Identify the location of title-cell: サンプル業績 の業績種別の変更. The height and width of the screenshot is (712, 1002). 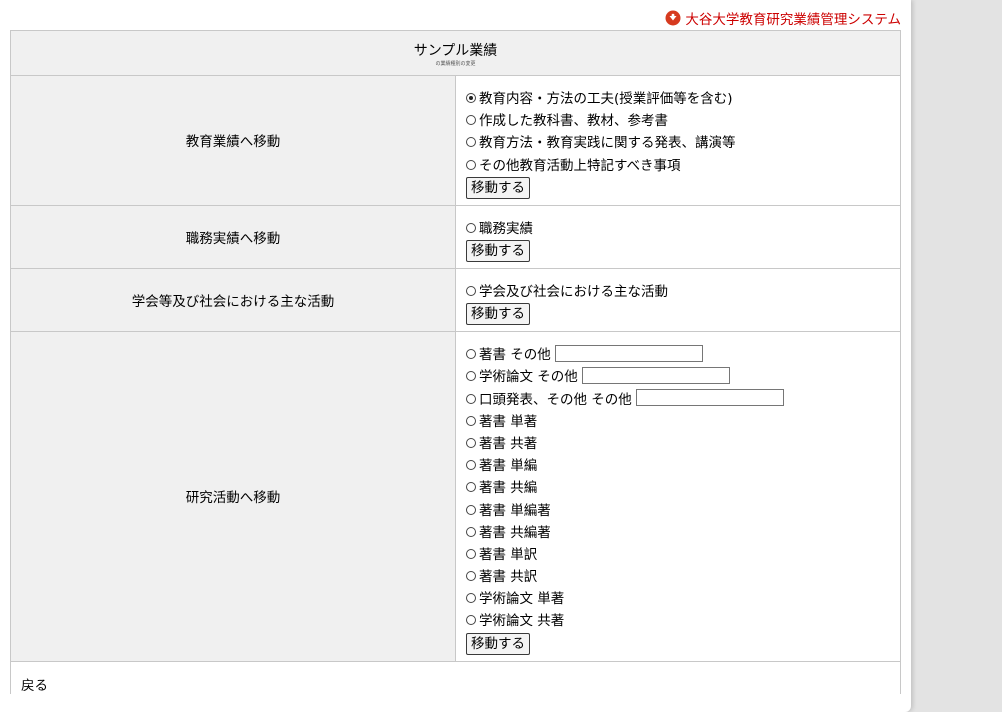
(455, 53).